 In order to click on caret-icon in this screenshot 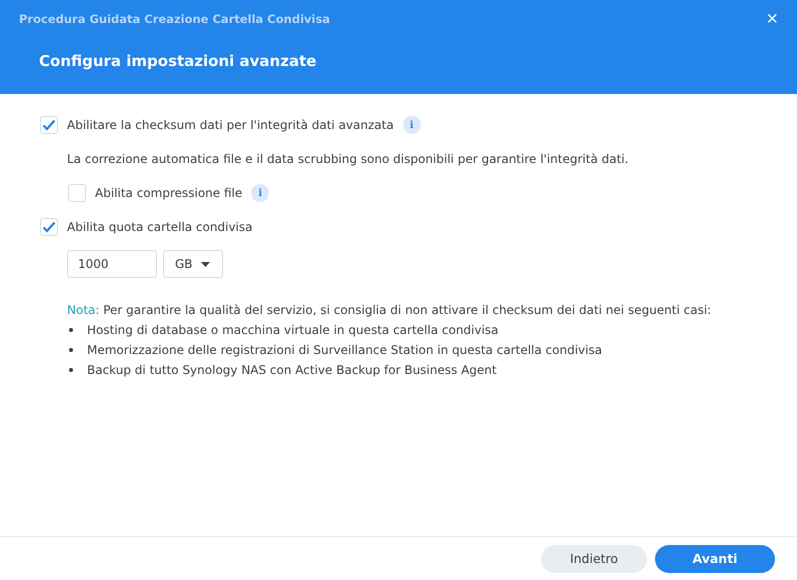, I will do `click(205, 264)`.